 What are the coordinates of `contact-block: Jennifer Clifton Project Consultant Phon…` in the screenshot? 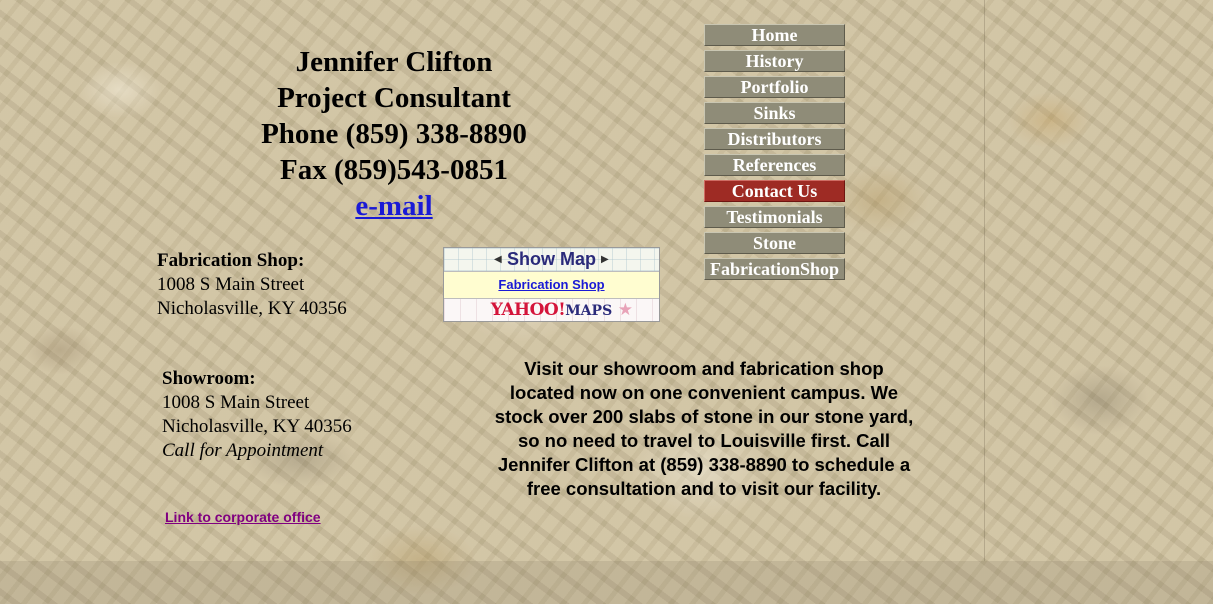 It's located at (394, 134).